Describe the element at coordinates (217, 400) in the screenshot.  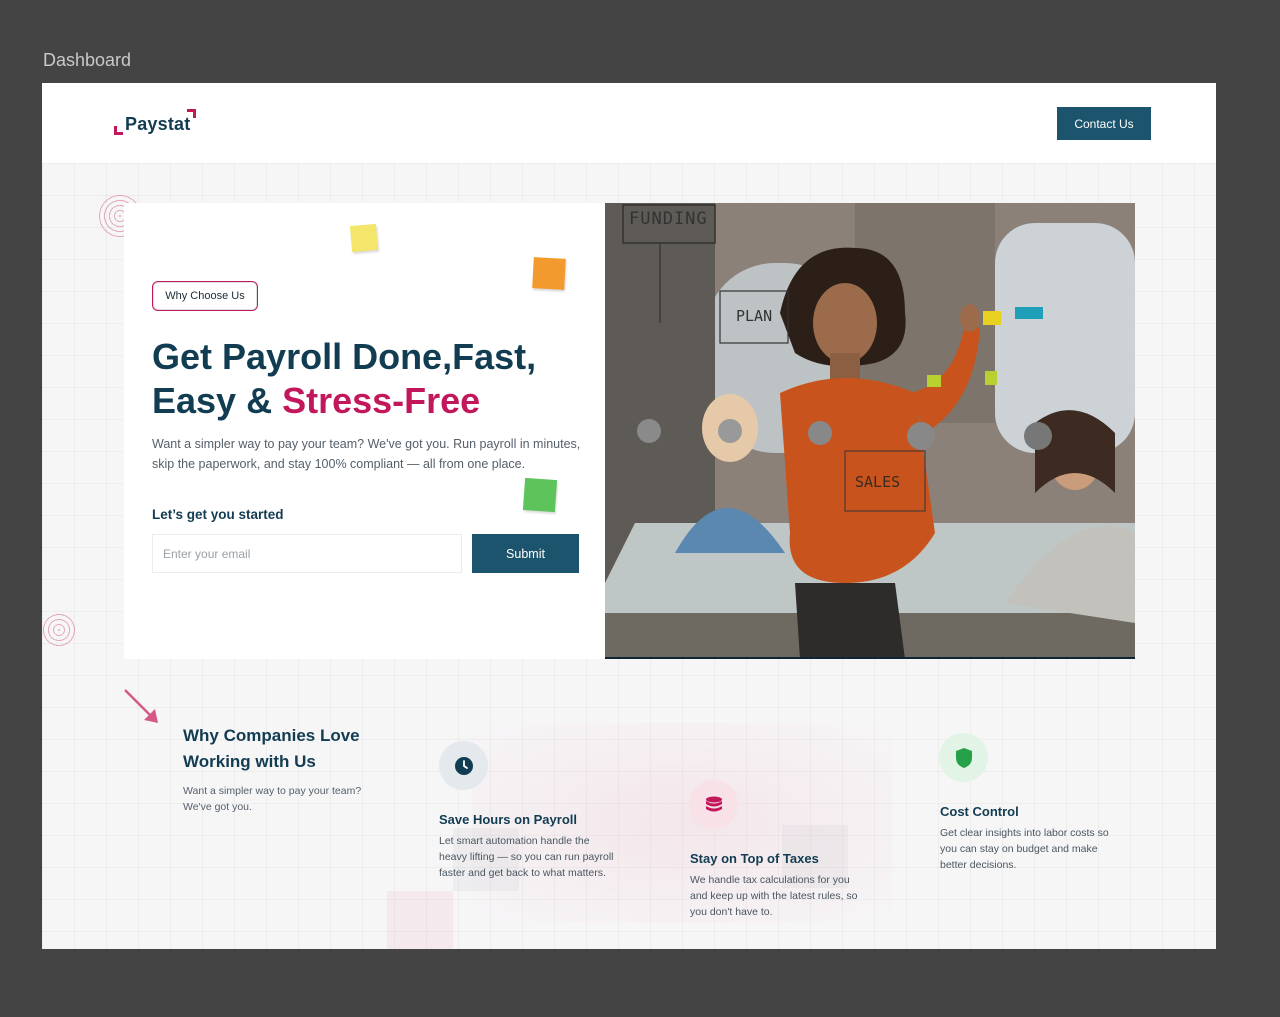
I see `hero-title-line2-prefix: Easy &` at that location.